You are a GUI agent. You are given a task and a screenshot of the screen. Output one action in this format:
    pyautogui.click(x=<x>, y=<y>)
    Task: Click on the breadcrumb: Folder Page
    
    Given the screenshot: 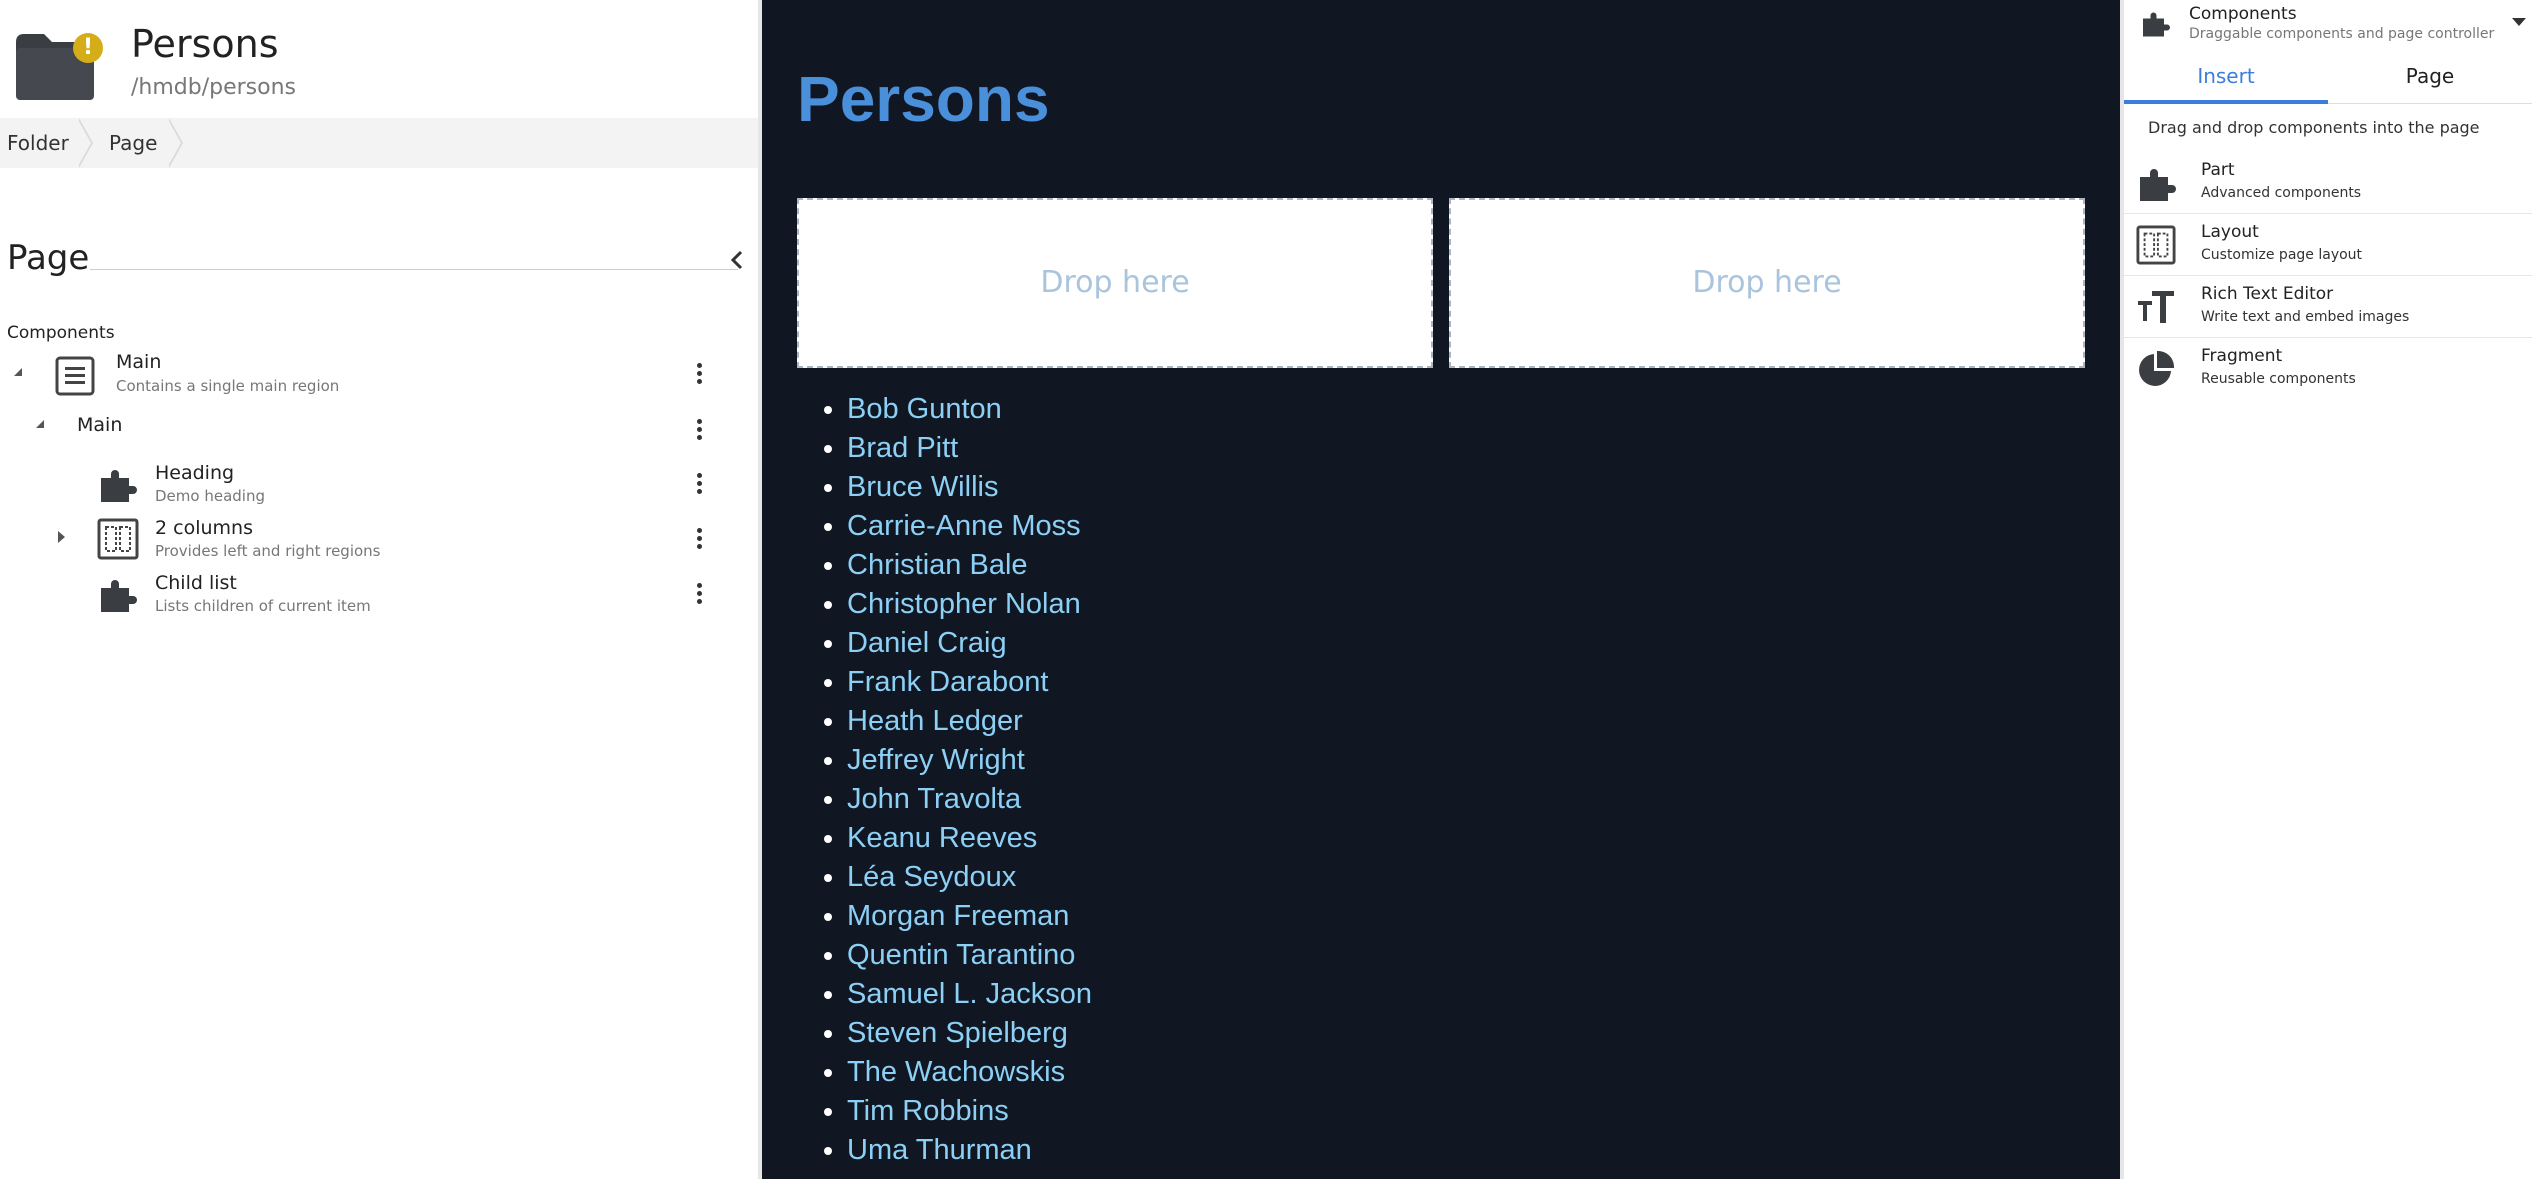 What is the action you would take?
    pyautogui.click(x=379, y=194)
    